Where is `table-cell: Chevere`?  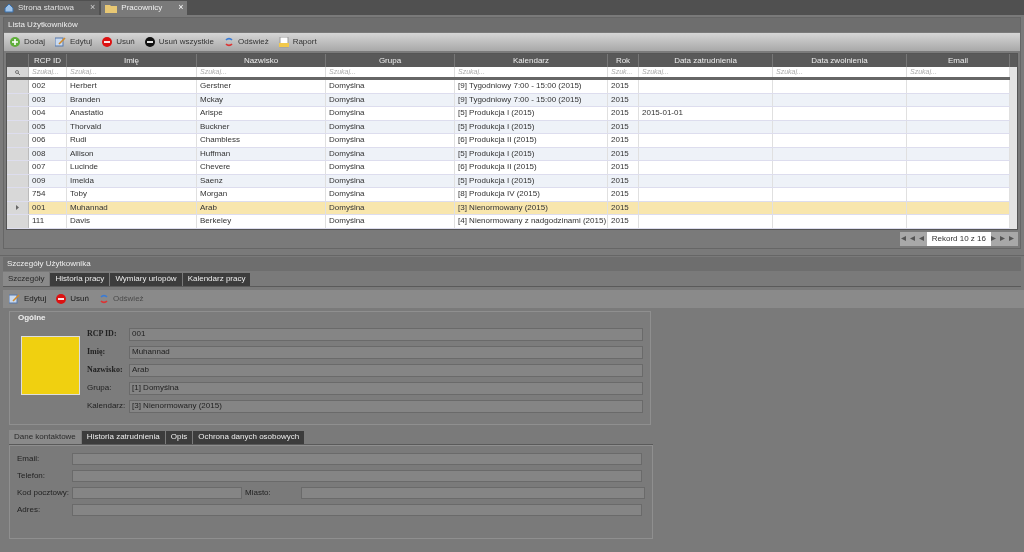 table-cell: Chevere is located at coordinates (215, 167).